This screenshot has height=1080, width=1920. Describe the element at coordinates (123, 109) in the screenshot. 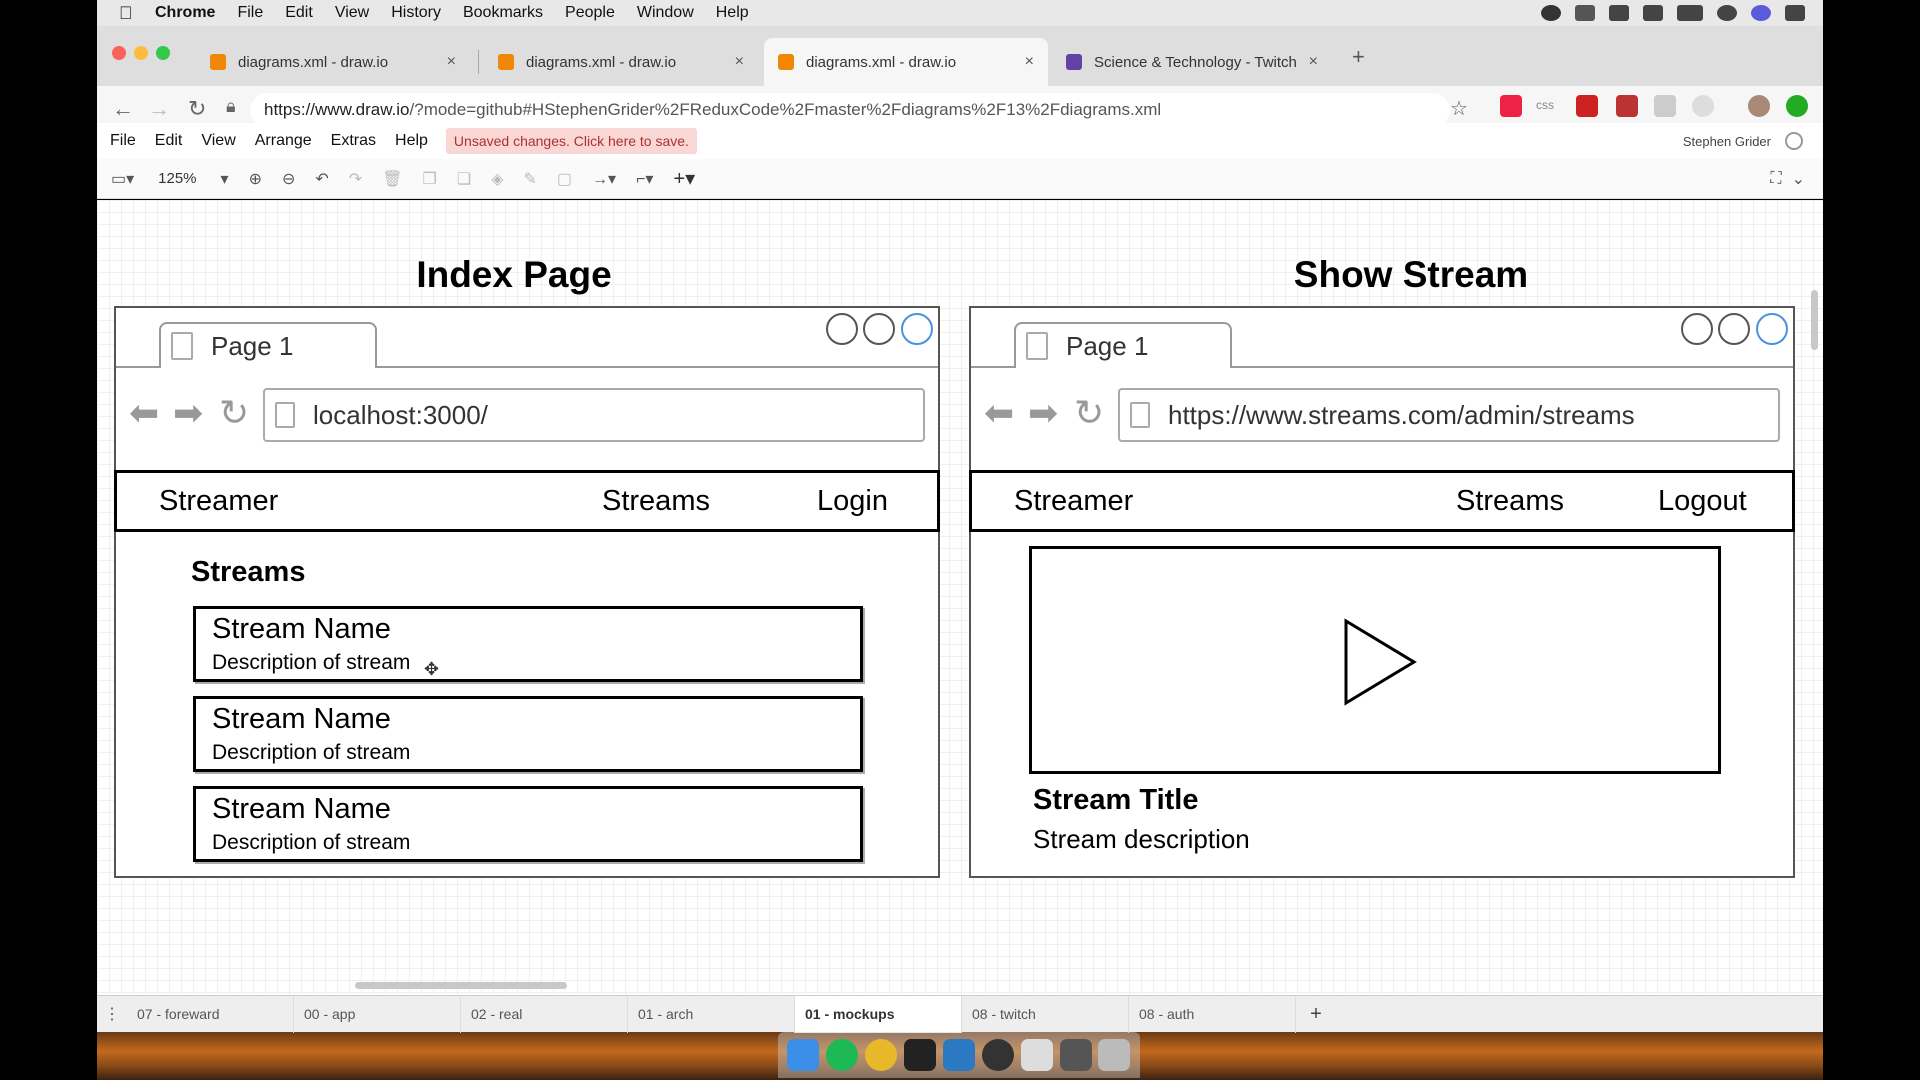

I see `back-icon: ←` at that location.